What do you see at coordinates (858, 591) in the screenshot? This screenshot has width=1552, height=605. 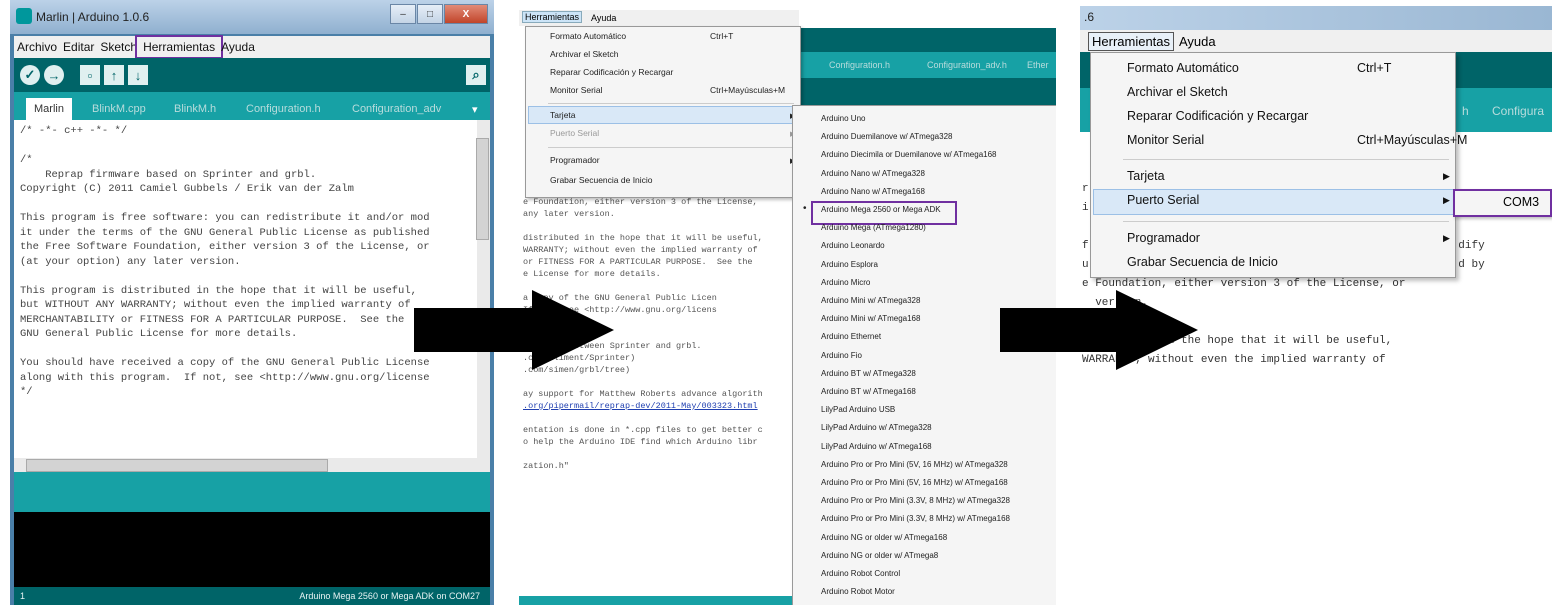 I see `board-item: Arduino Robot Motor` at bounding box center [858, 591].